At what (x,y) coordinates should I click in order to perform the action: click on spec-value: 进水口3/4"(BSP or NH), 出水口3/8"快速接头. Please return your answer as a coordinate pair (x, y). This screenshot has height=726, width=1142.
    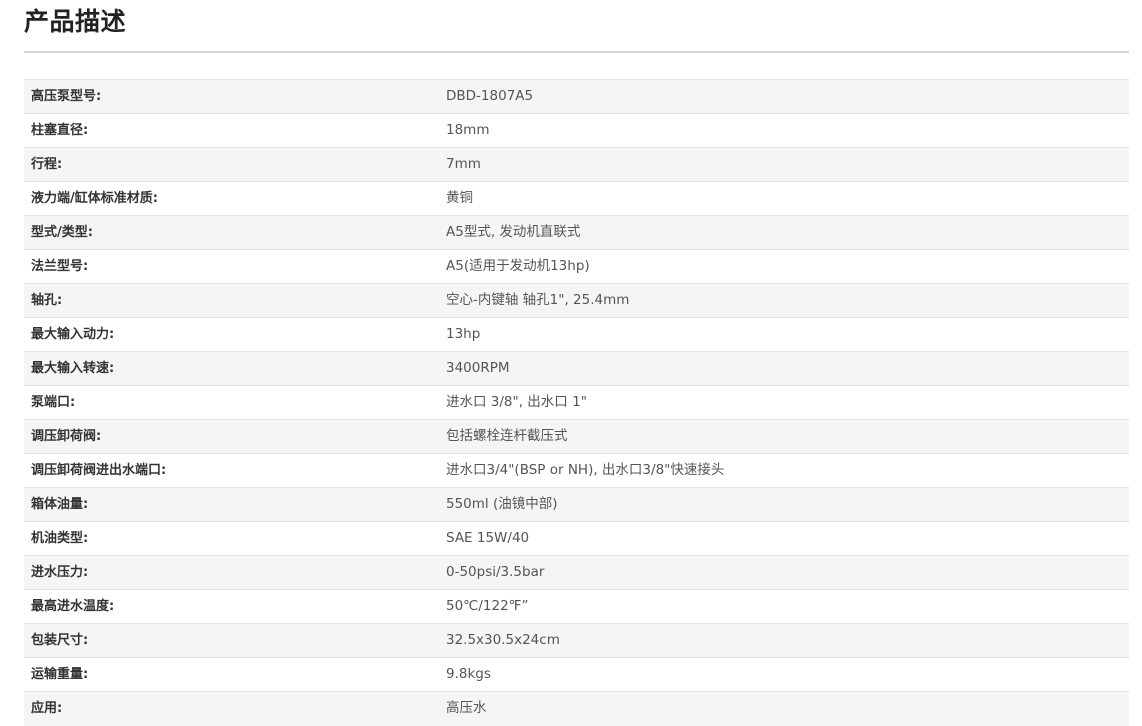
    Looking at the image, I should click on (784, 470).